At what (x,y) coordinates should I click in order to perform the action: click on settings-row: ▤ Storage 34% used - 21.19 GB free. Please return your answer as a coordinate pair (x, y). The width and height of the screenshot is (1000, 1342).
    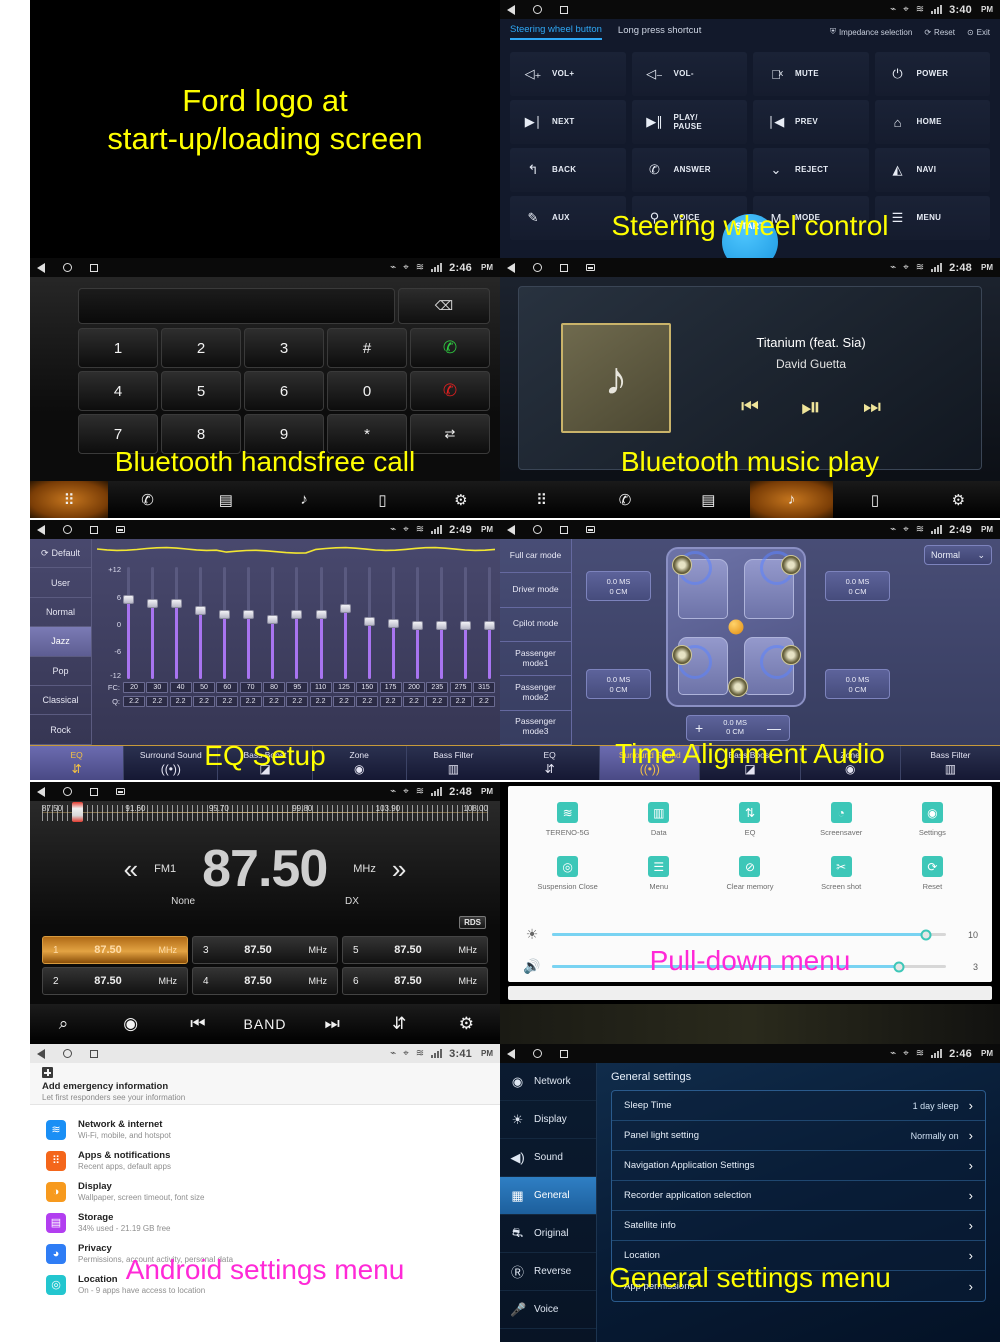
    Looking at the image, I should click on (265, 1222).